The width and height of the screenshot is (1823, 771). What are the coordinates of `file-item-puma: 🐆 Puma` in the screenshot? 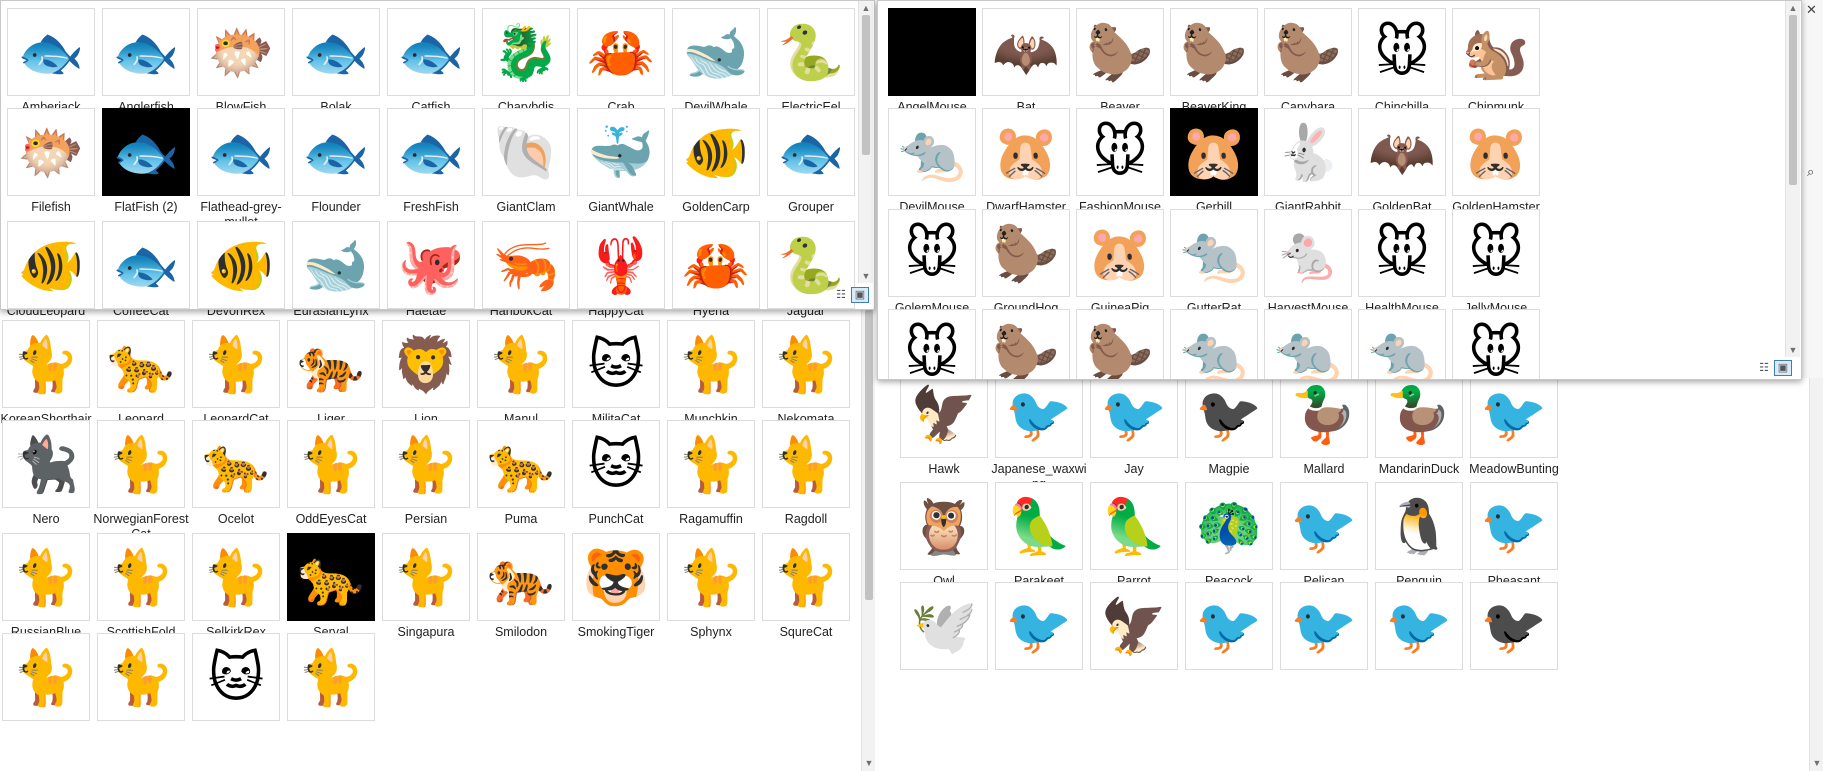 It's located at (521, 473).